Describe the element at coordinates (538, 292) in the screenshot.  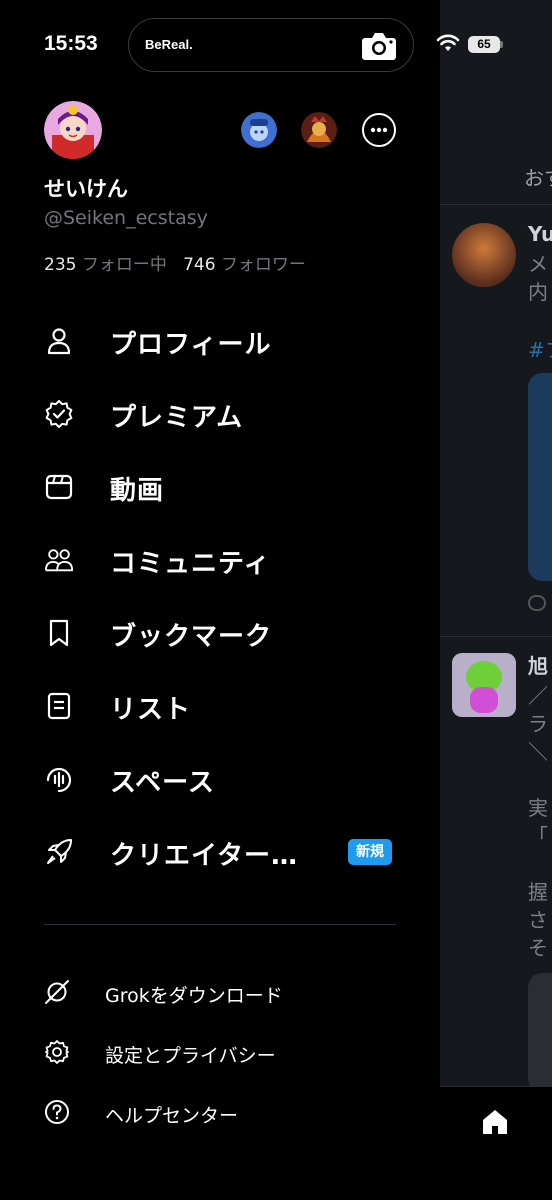
I see `post-text: 内` at that location.